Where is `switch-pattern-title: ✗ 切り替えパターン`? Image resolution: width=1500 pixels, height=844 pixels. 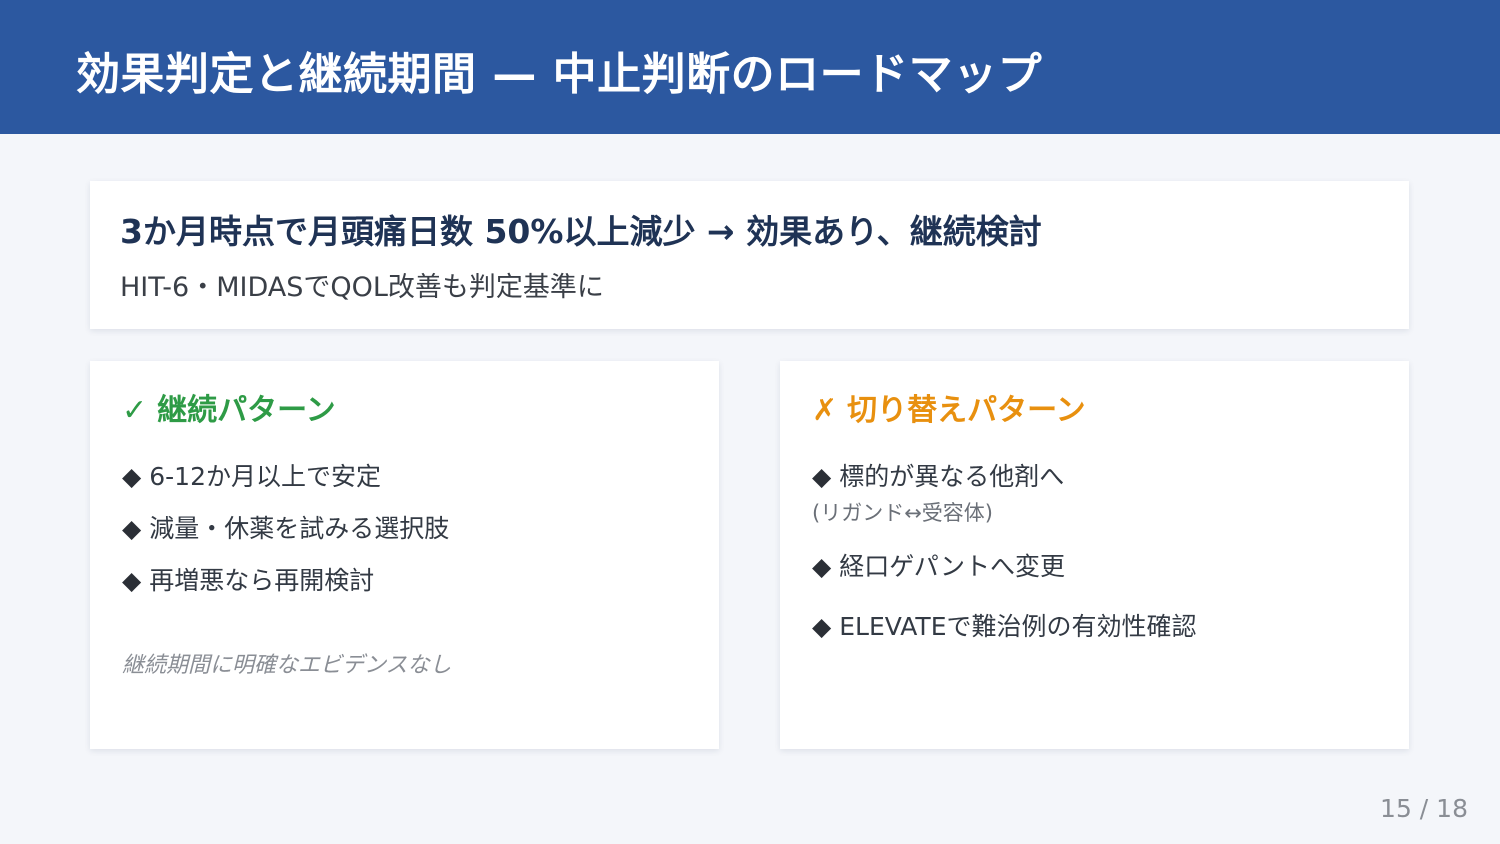
switch-pattern-title: ✗ 切り替えパターン is located at coordinates (949, 407).